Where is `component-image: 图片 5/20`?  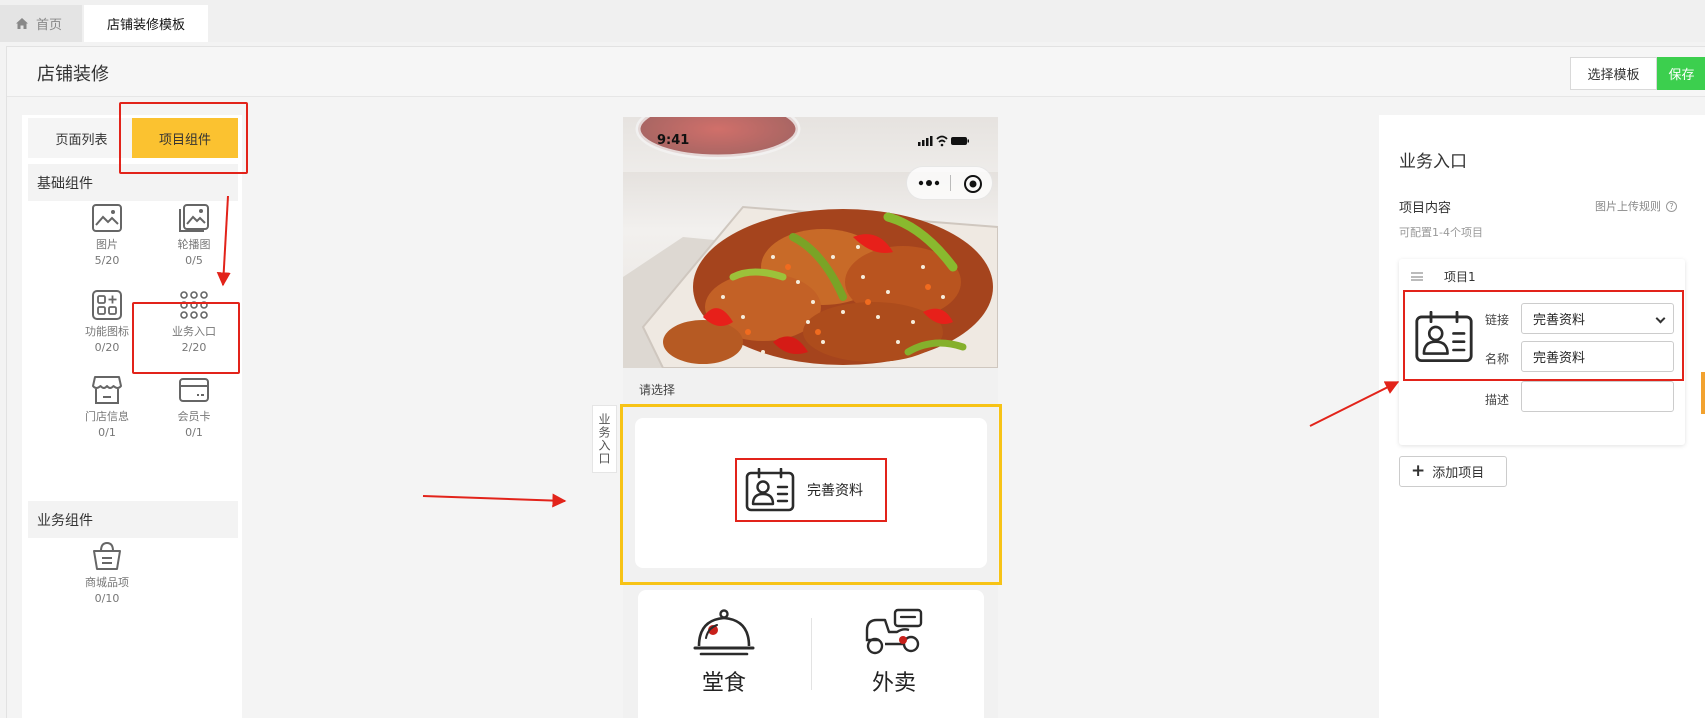 component-image: 图片 5/20 is located at coordinates (107, 236).